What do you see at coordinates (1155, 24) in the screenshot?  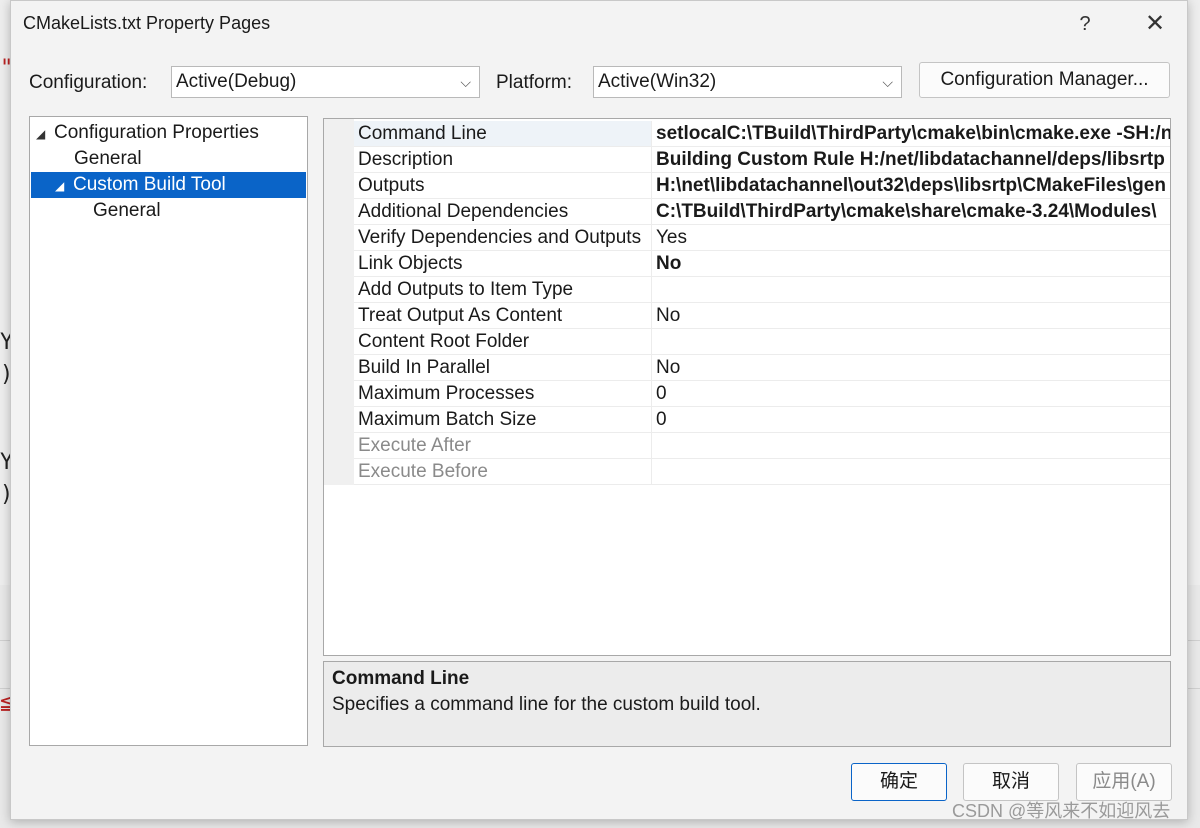 I see `close-button: ✕` at bounding box center [1155, 24].